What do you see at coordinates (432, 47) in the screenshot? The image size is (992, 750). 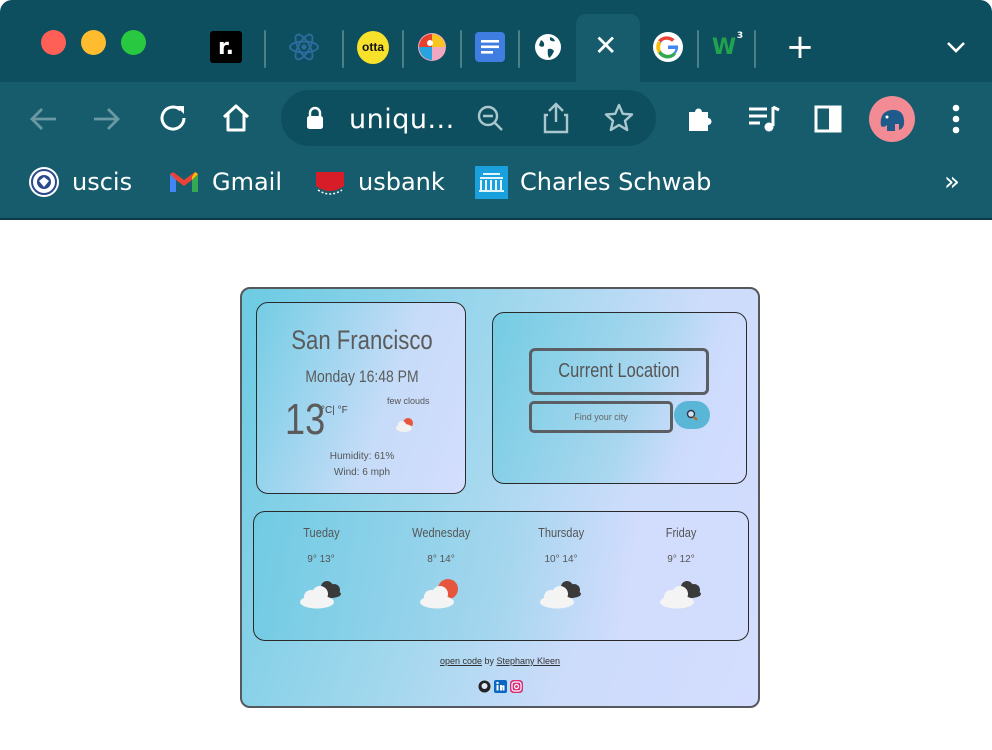 I see `tab-colorful` at bounding box center [432, 47].